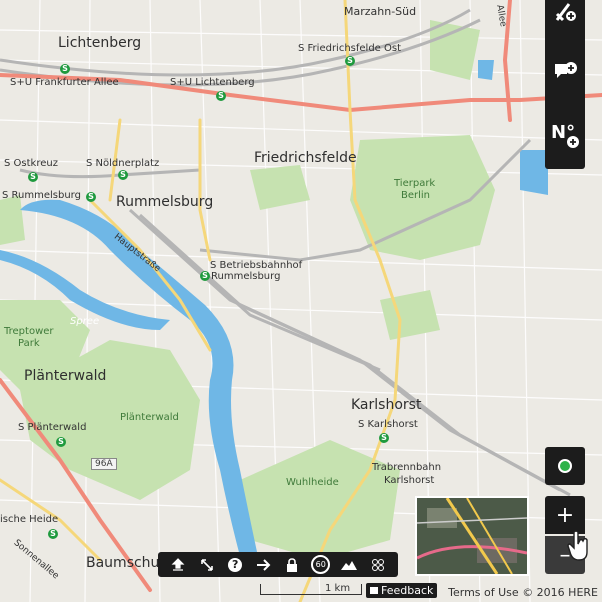 This screenshot has width=602, height=602. I want to click on hand-cursor-icon, so click(577, 545).